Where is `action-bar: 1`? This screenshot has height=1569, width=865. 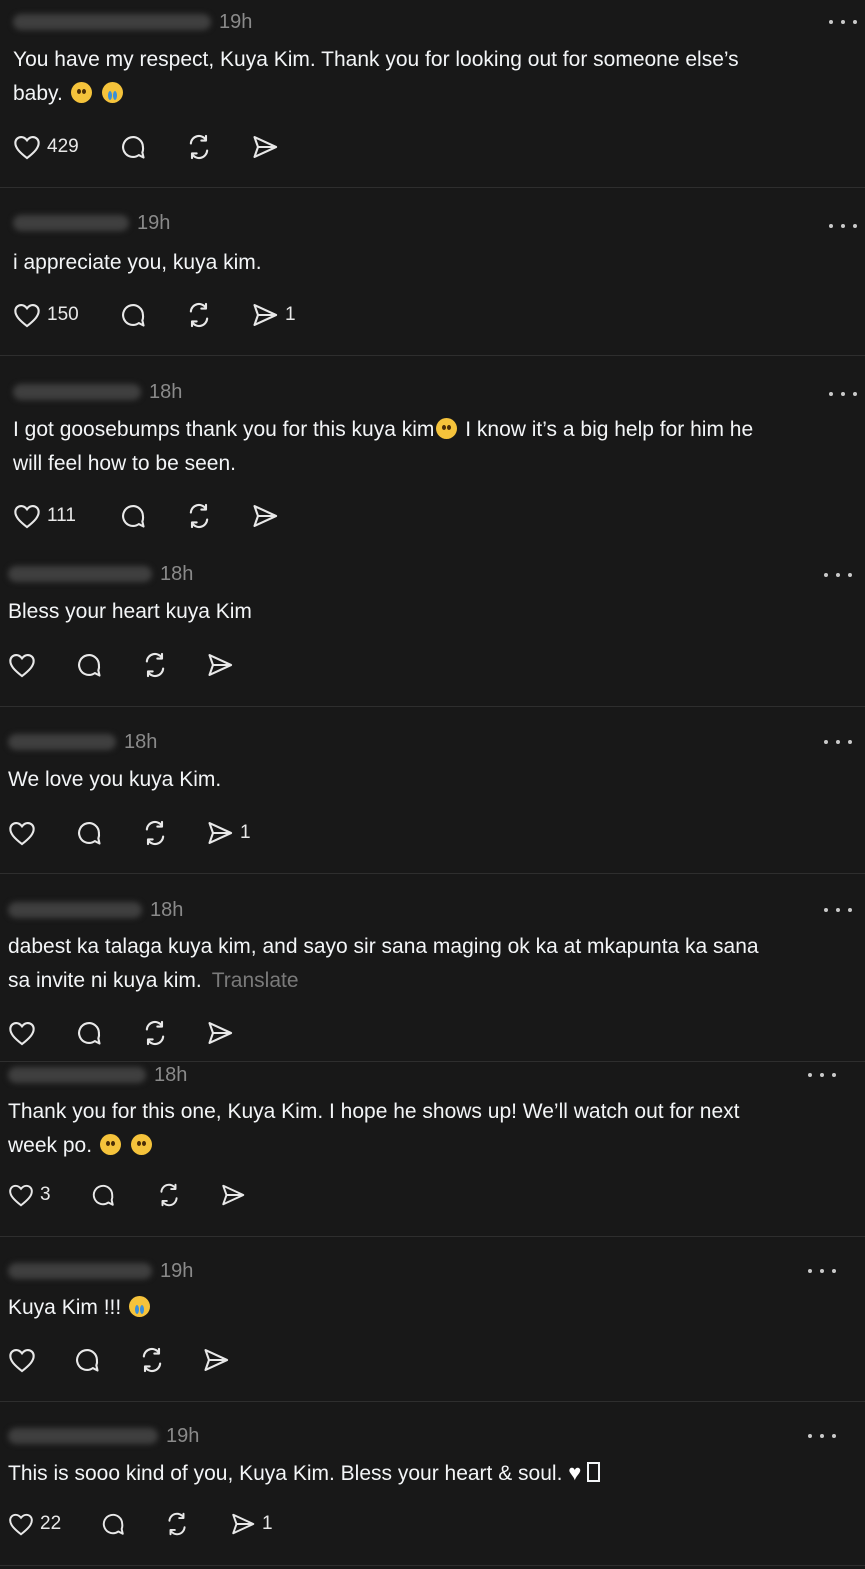 action-bar: 1 is located at coordinates (158, 833).